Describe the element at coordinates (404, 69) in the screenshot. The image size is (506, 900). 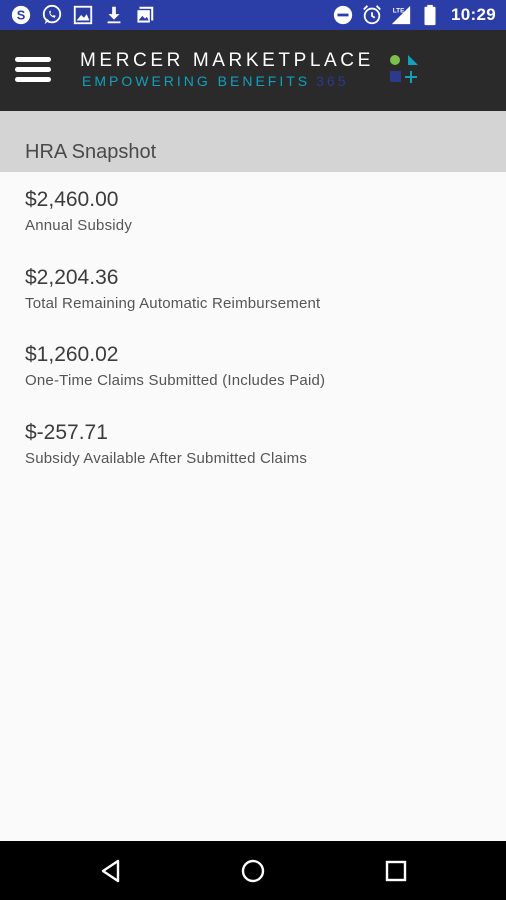
I see `brand-logo-icon` at that location.